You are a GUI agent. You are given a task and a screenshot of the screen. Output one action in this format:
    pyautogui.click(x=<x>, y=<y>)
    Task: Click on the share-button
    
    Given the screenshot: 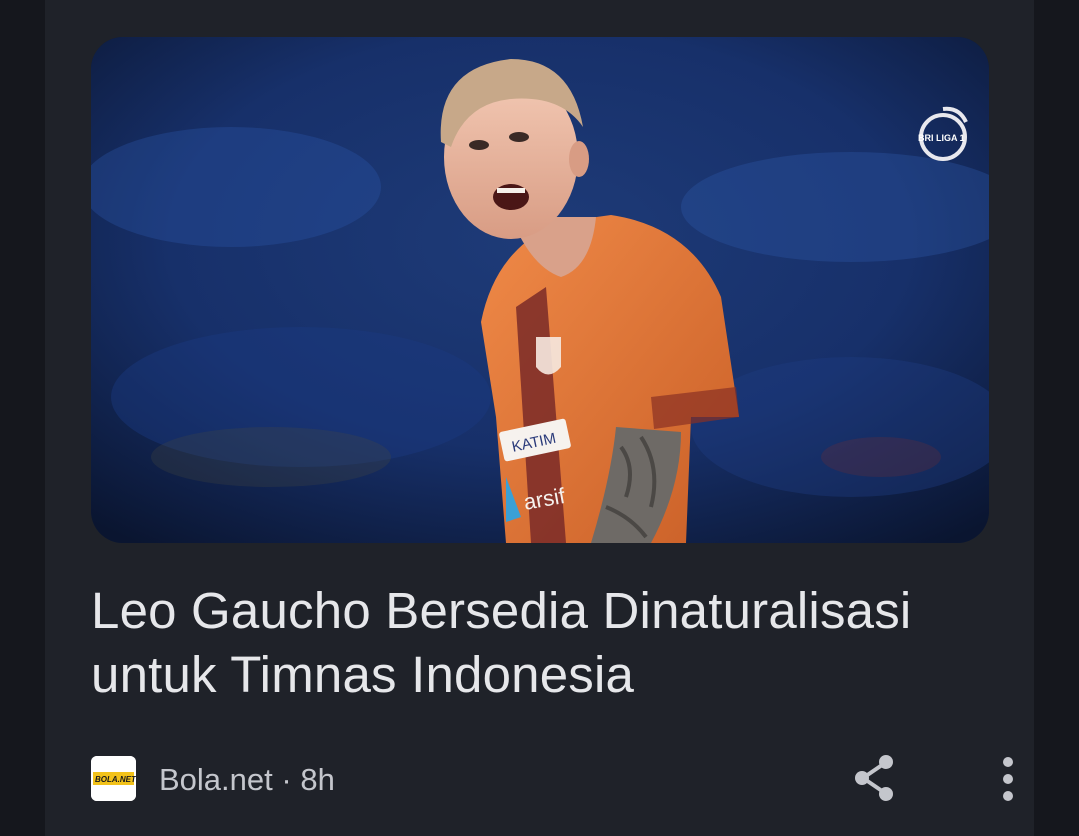 What is the action you would take?
    pyautogui.click(x=875, y=778)
    